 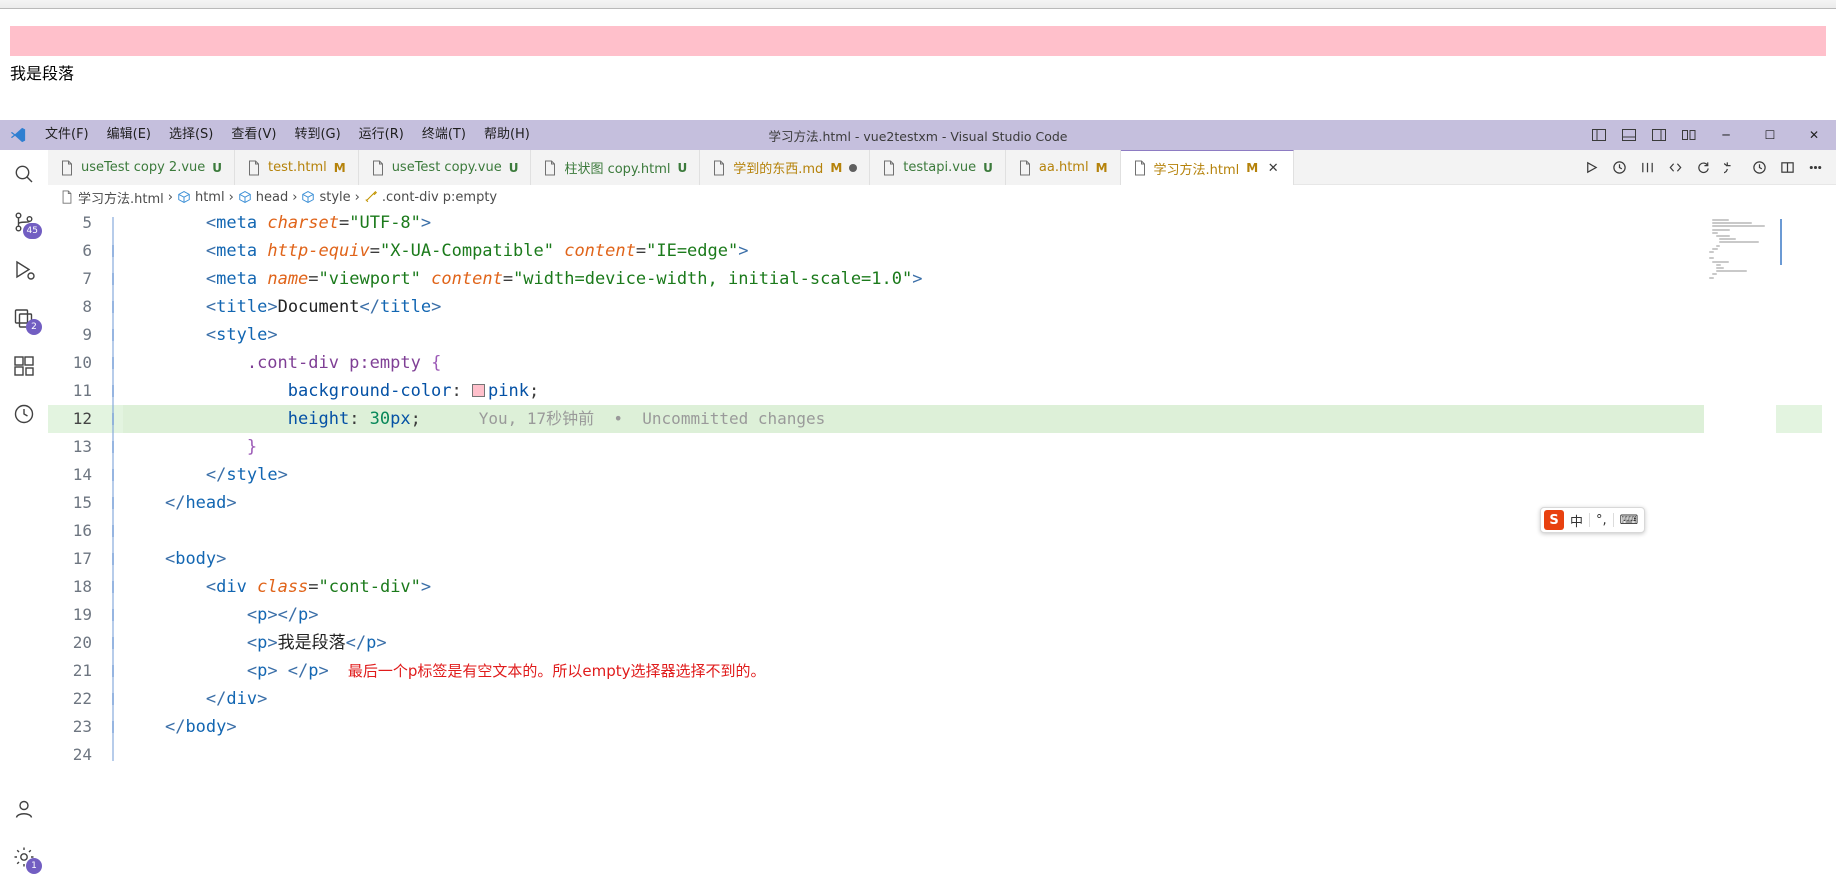 What do you see at coordinates (445, 167) in the screenshot?
I see `tab-useTest-copy-vue: useTest copy.vue U` at bounding box center [445, 167].